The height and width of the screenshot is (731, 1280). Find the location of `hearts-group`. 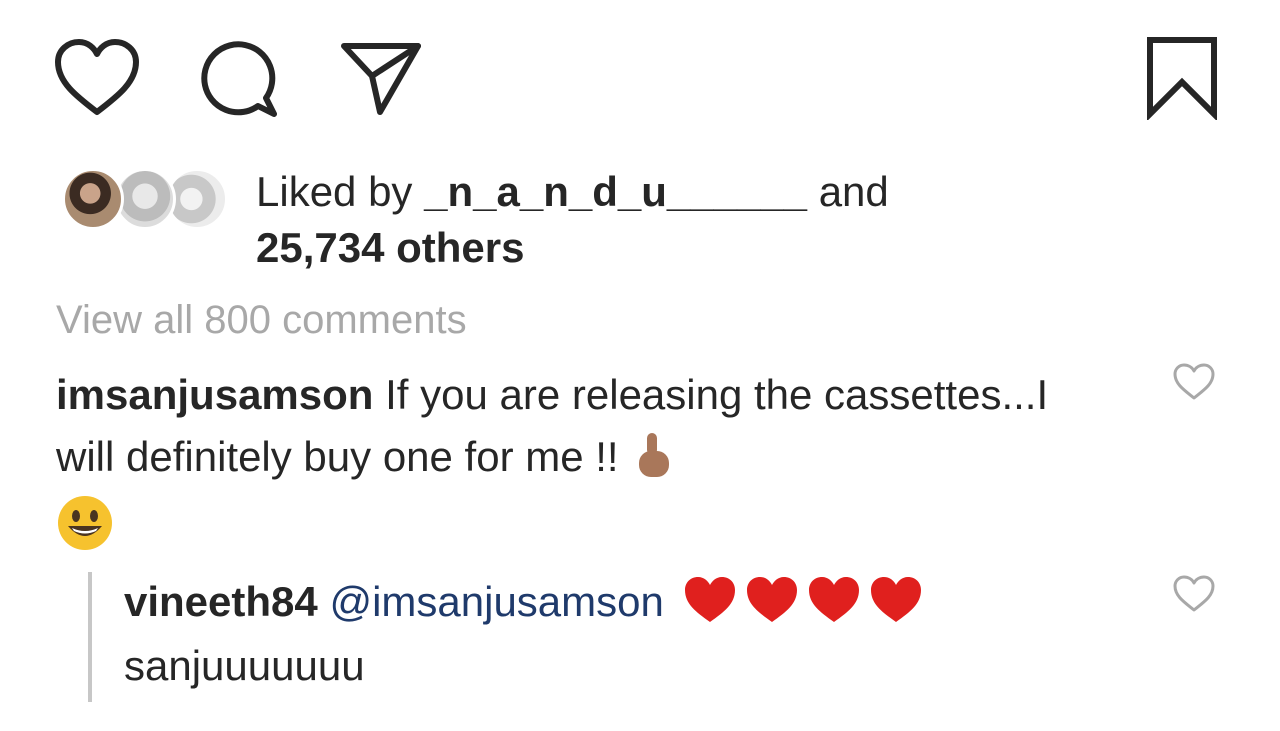

hearts-group is located at coordinates (794, 601).